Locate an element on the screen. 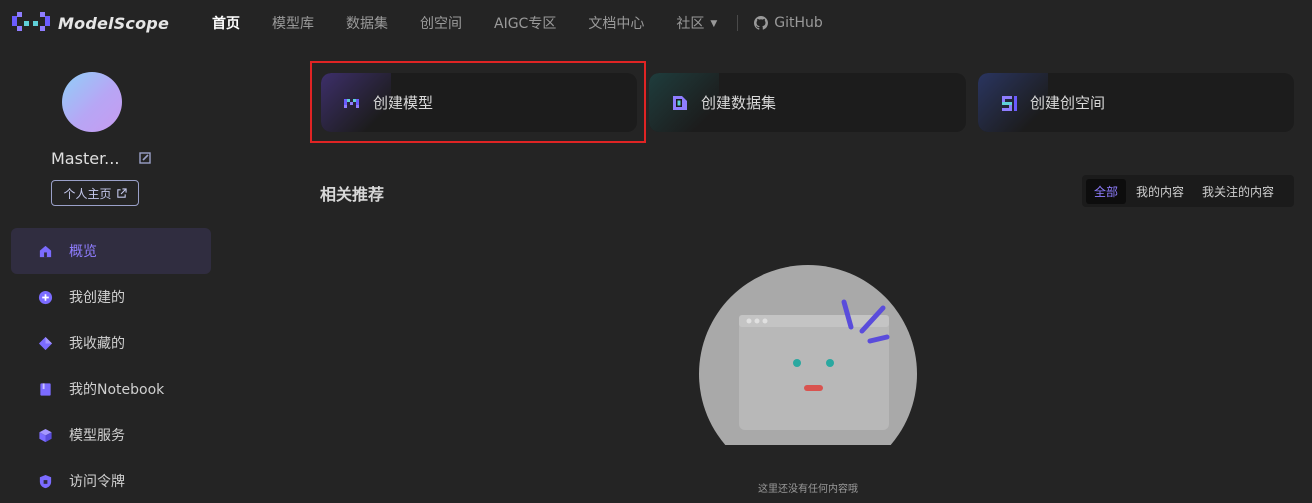 The image size is (1312, 503). studio-icon is located at coordinates (1009, 103).